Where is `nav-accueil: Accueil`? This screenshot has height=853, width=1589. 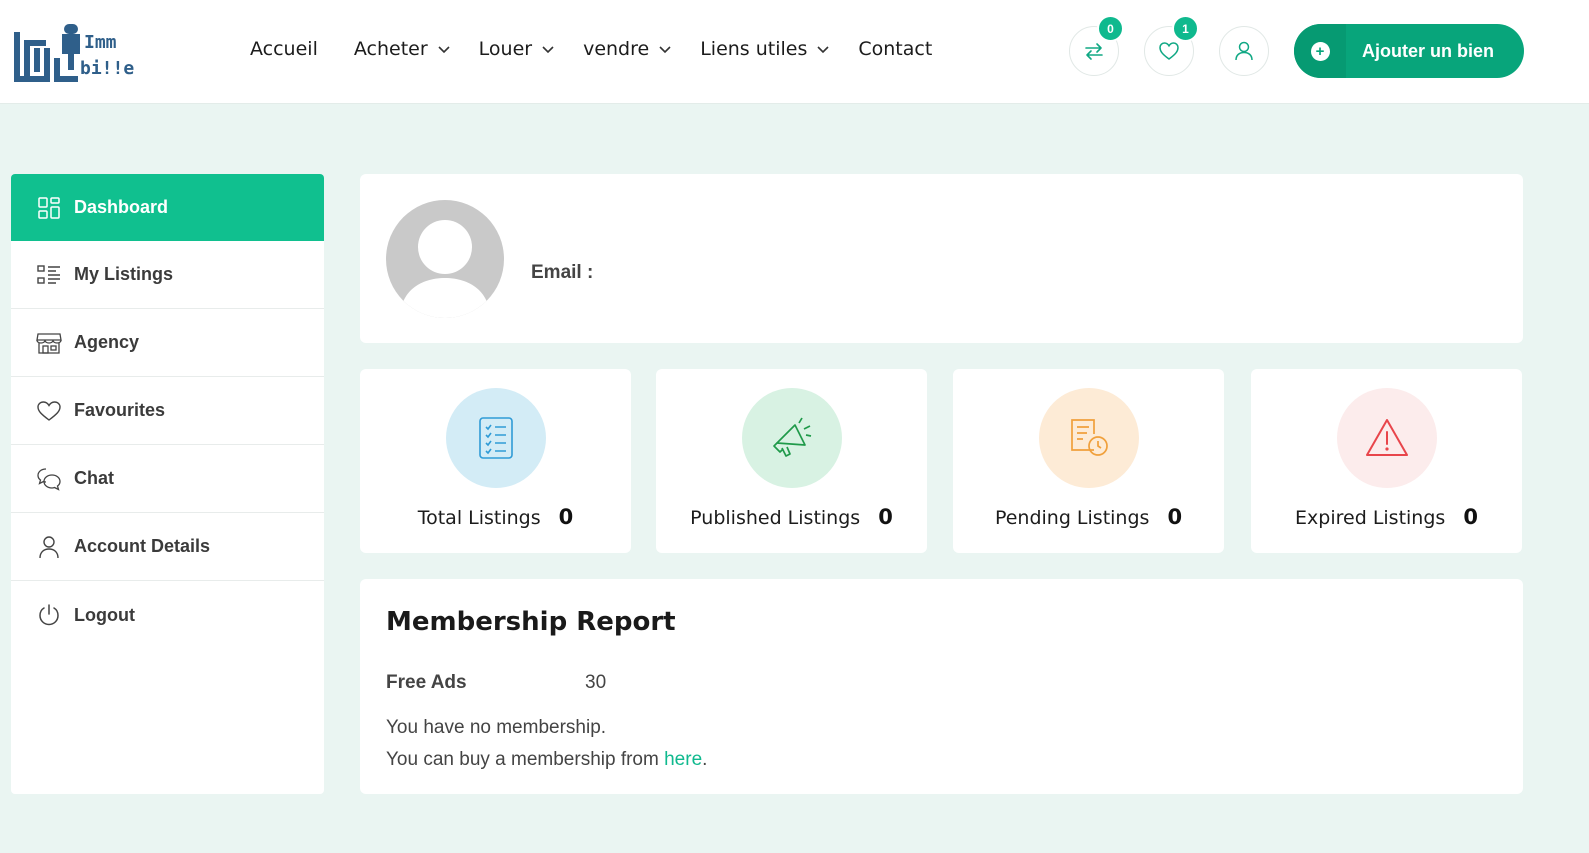
nav-accueil: Accueil is located at coordinates (284, 49).